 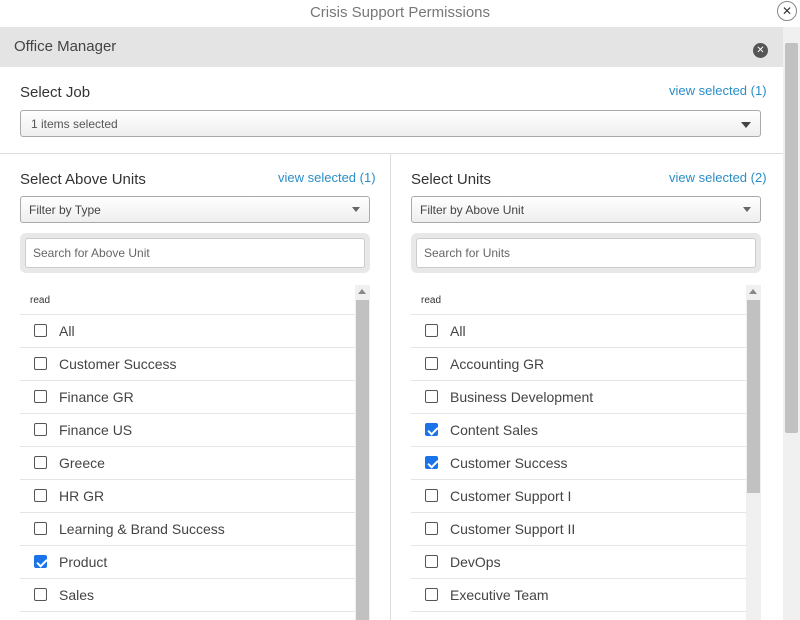 What do you see at coordinates (74, 124) in the screenshot?
I see `job-select-value: 1 items selected` at bounding box center [74, 124].